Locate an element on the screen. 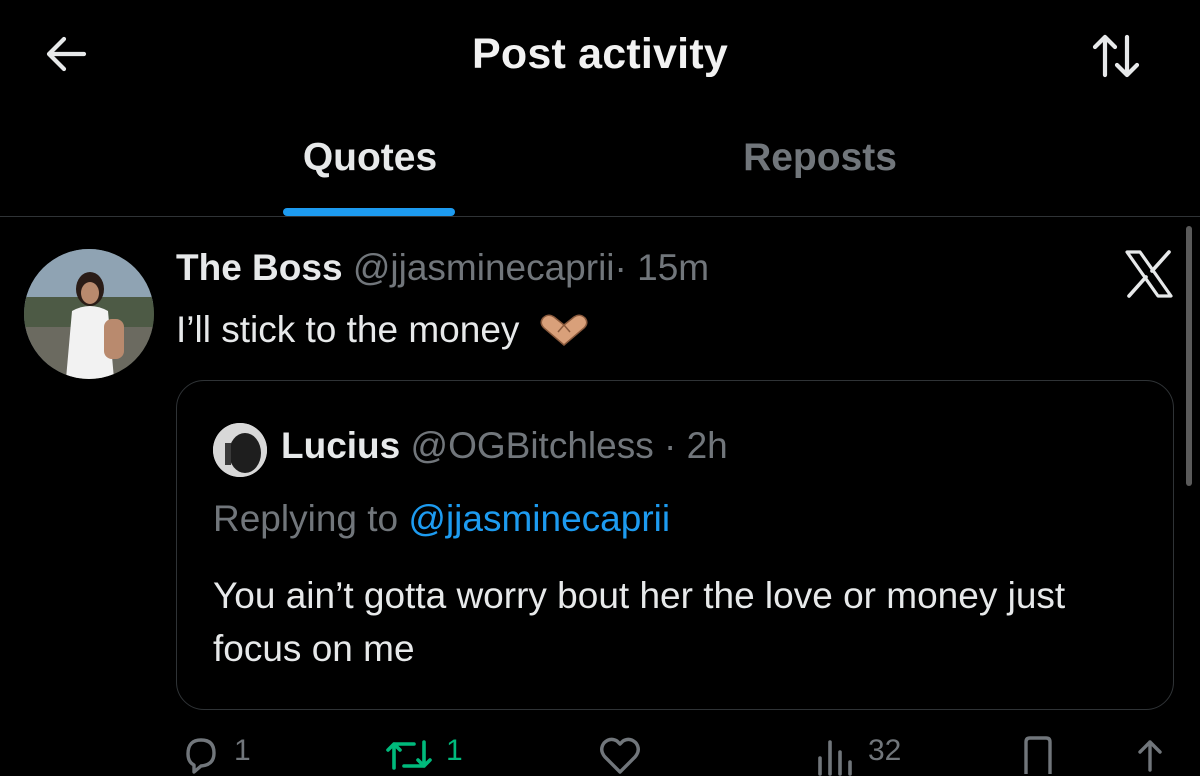 This screenshot has width=1200, height=776. post-actions-bar: 1 1 32 is located at coordinates (600, 748).